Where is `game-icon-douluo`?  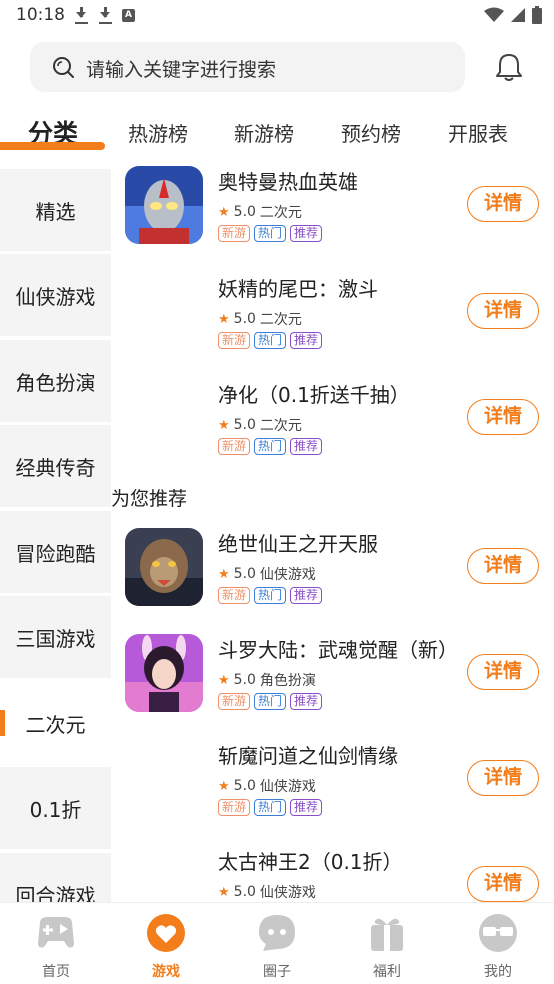
game-icon-douluo is located at coordinates (164, 673).